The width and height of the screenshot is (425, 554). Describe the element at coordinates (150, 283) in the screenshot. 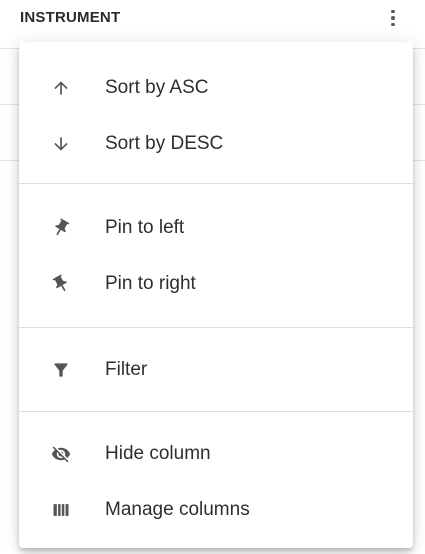

I see `menu-item-label: Pin to right` at that location.